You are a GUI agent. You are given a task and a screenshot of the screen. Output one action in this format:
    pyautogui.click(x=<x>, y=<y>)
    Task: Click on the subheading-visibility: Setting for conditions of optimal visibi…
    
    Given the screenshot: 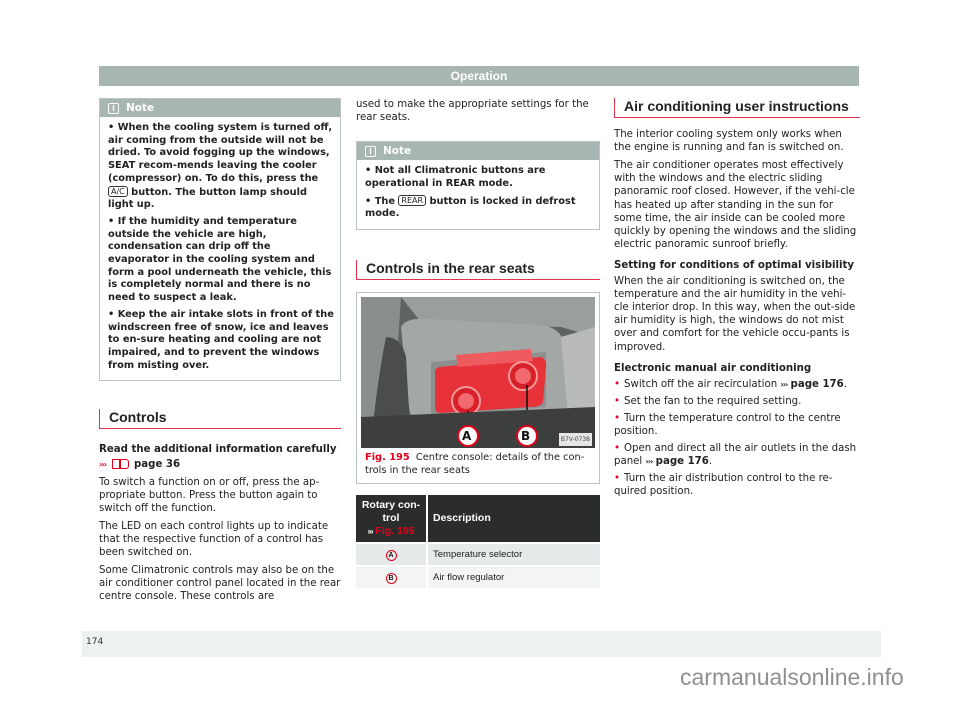 What is the action you would take?
    pyautogui.click(x=734, y=265)
    